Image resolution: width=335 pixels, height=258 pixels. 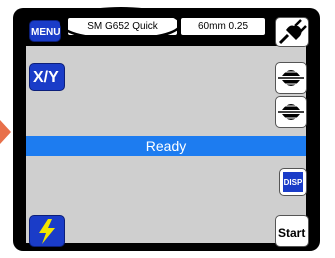 I want to click on program-highlight-ellipse, so click(x=121, y=24).